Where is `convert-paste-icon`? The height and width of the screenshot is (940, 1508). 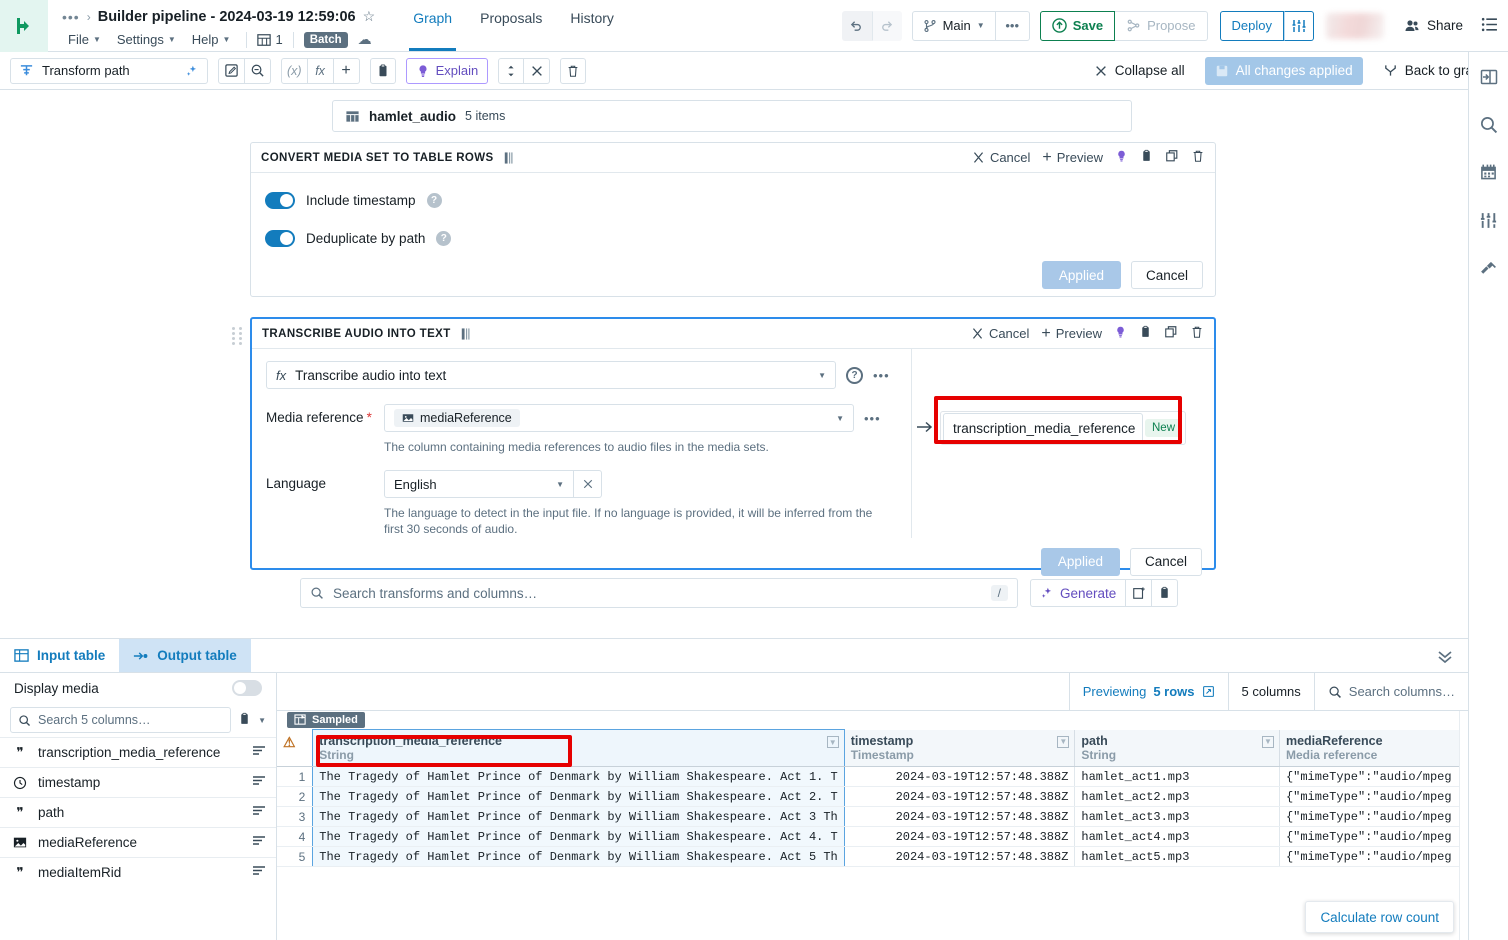
convert-paste-icon is located at coordinates (1146, 157).